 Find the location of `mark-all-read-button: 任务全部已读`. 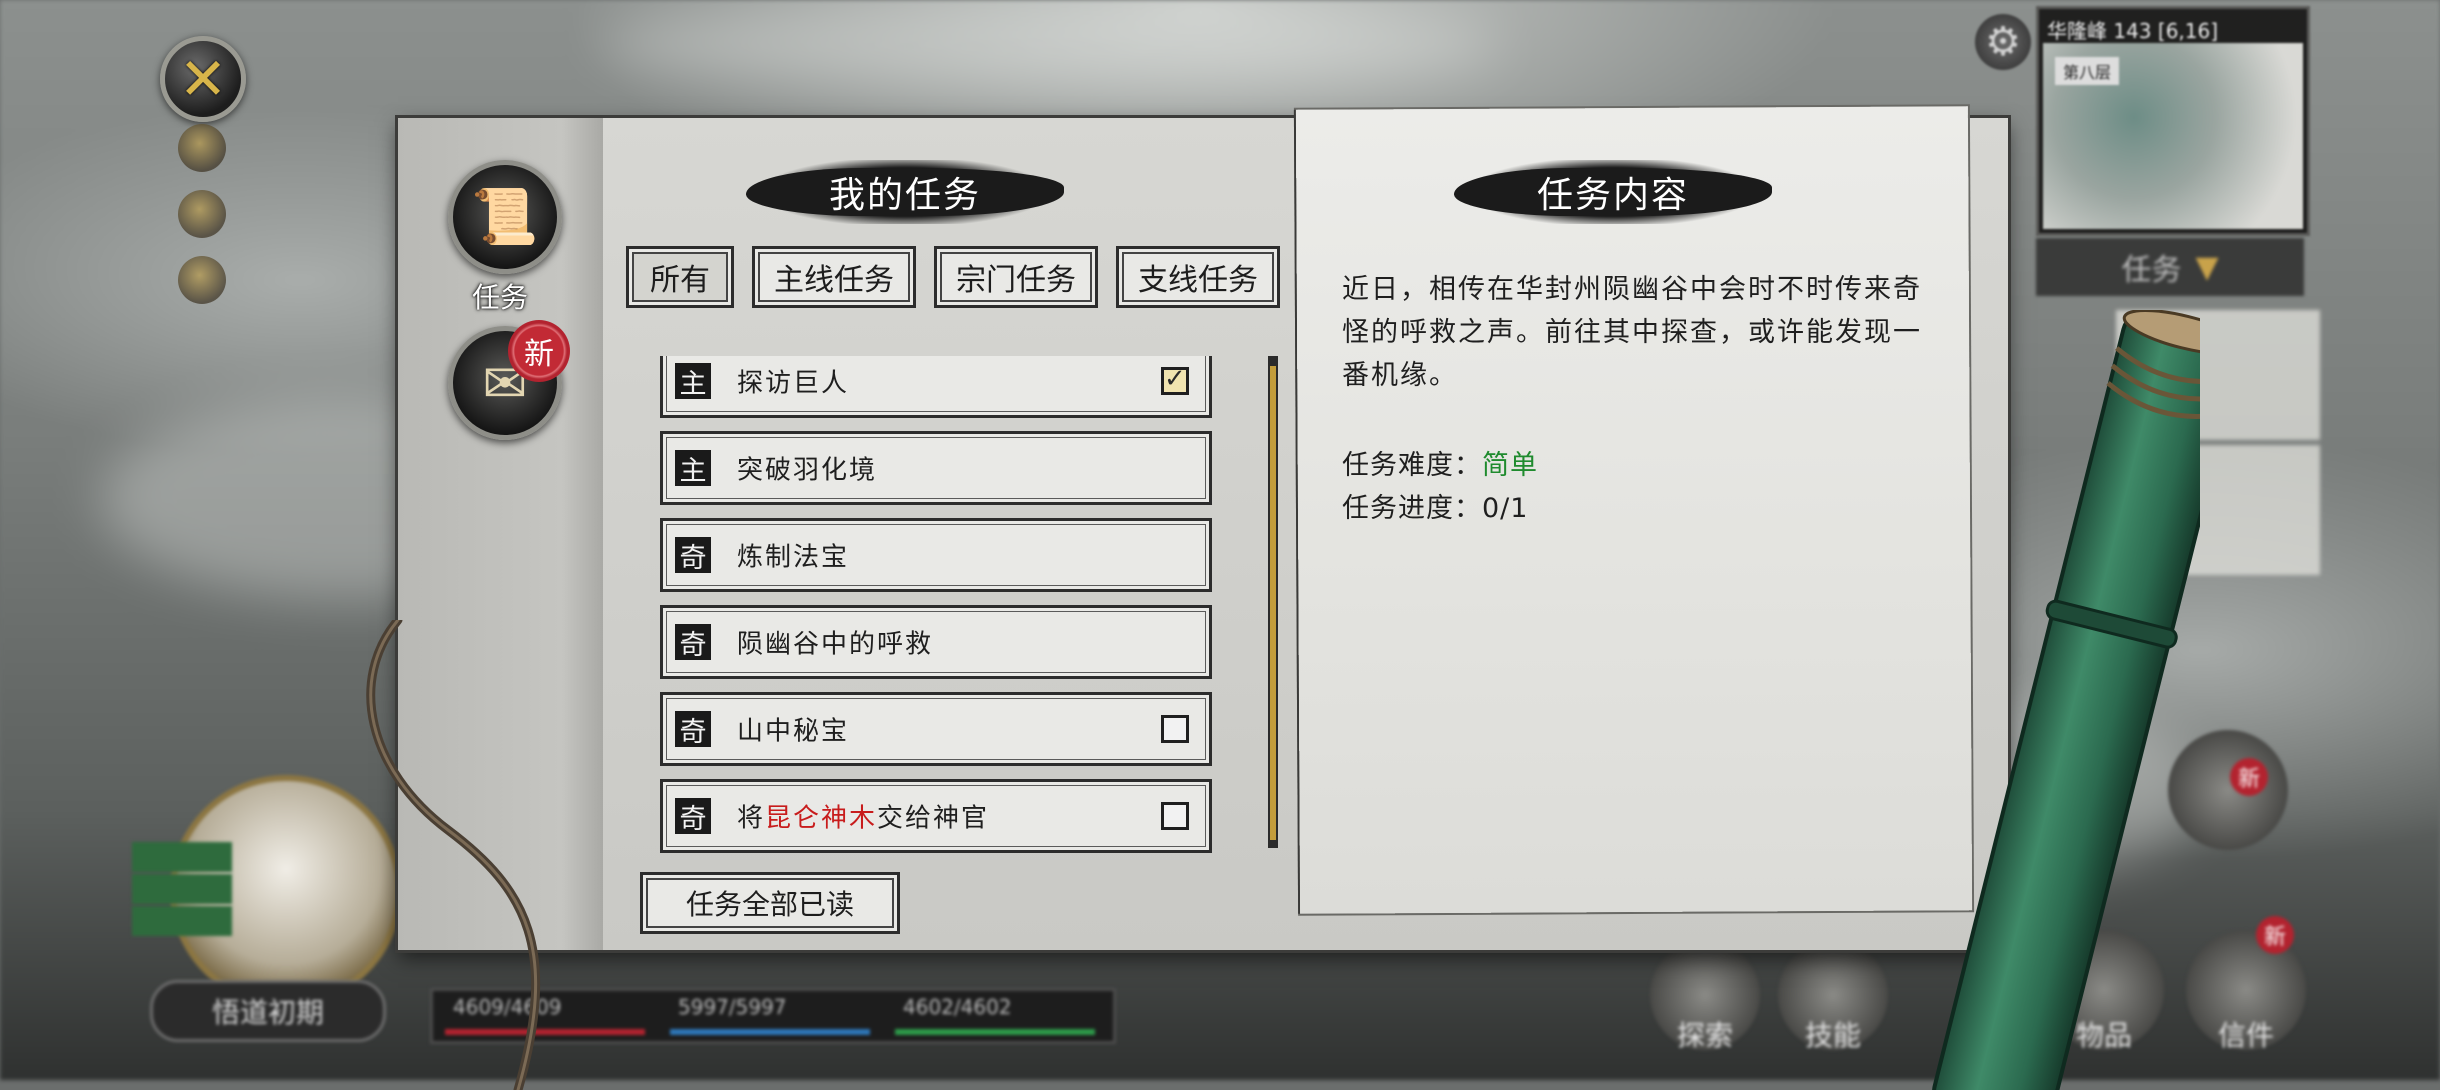

mark-all-read-button: 任务全部已读 is located at coordinates (770, 903).